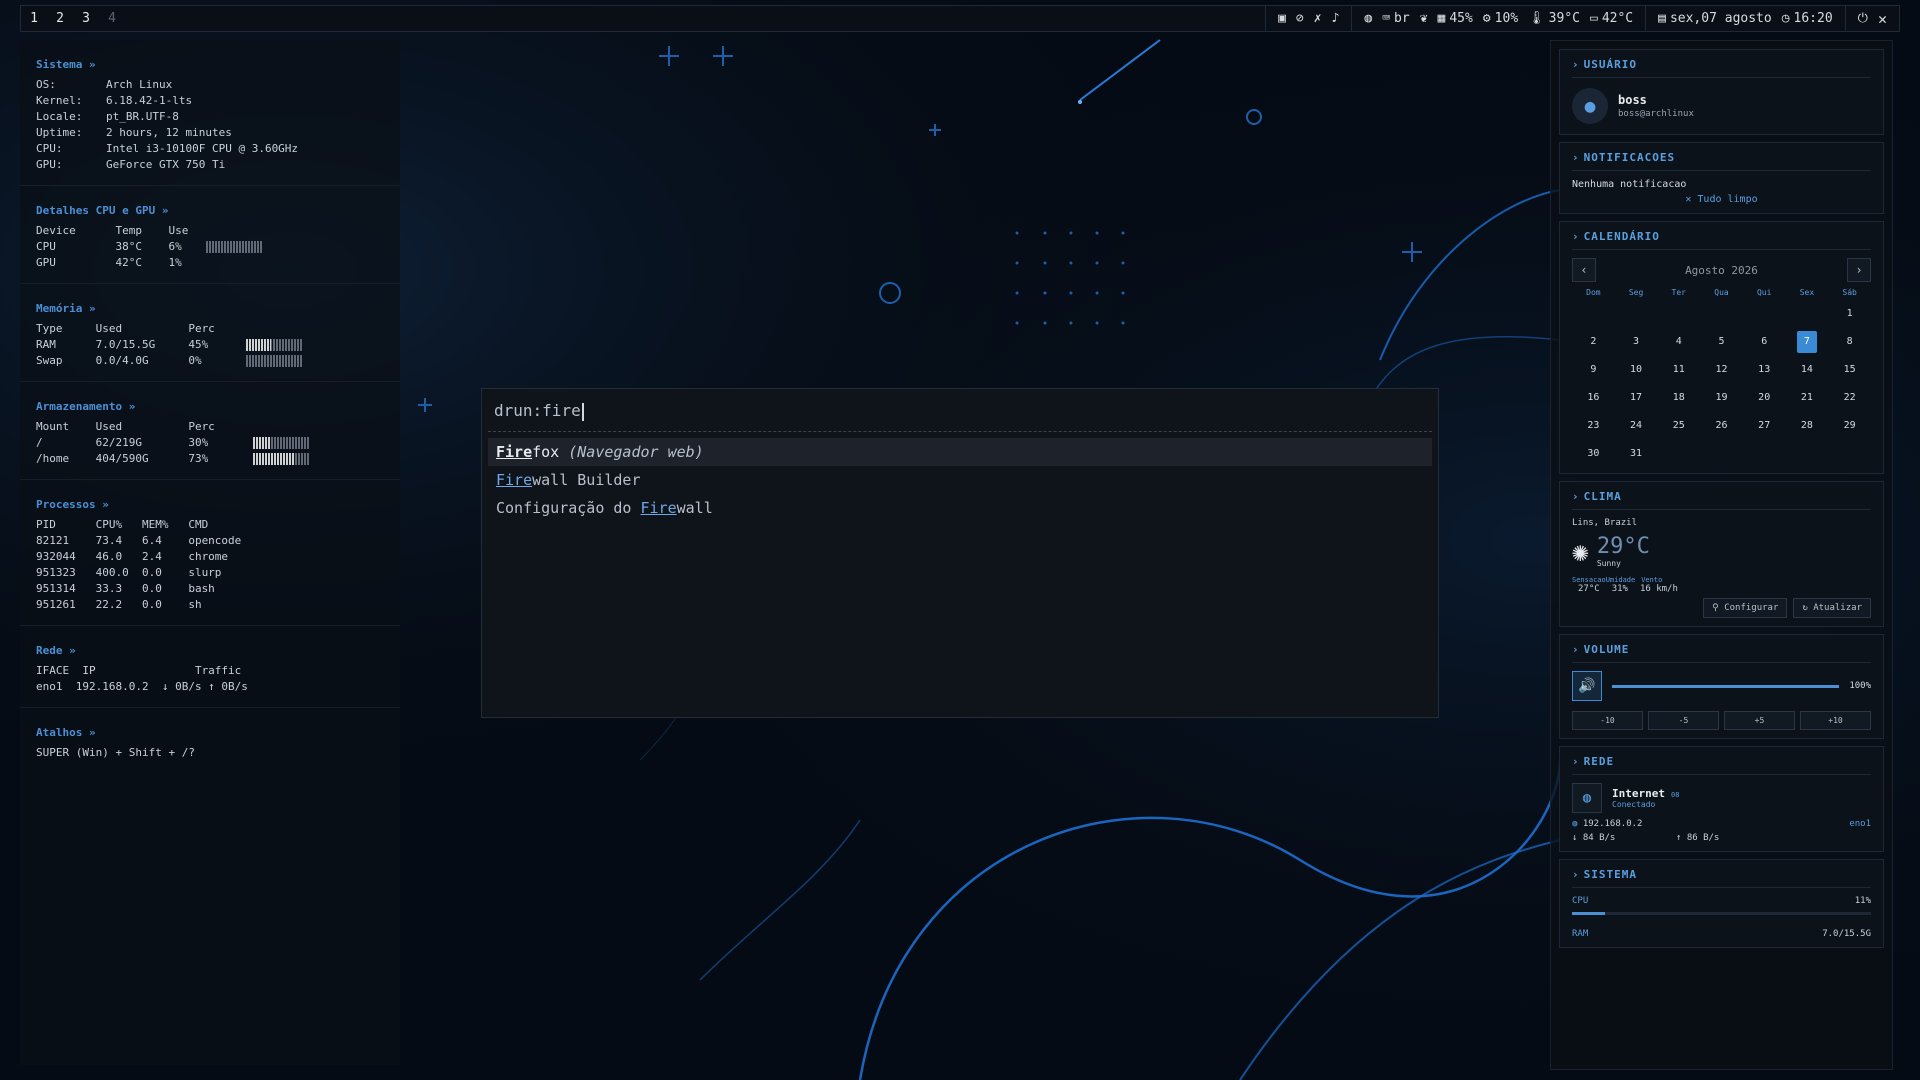 The image size is (1920, 1080). Describe the element at coordinates (1807, 18) in the screenshot. I see `clock-display: ◷ 16:20` at that location.